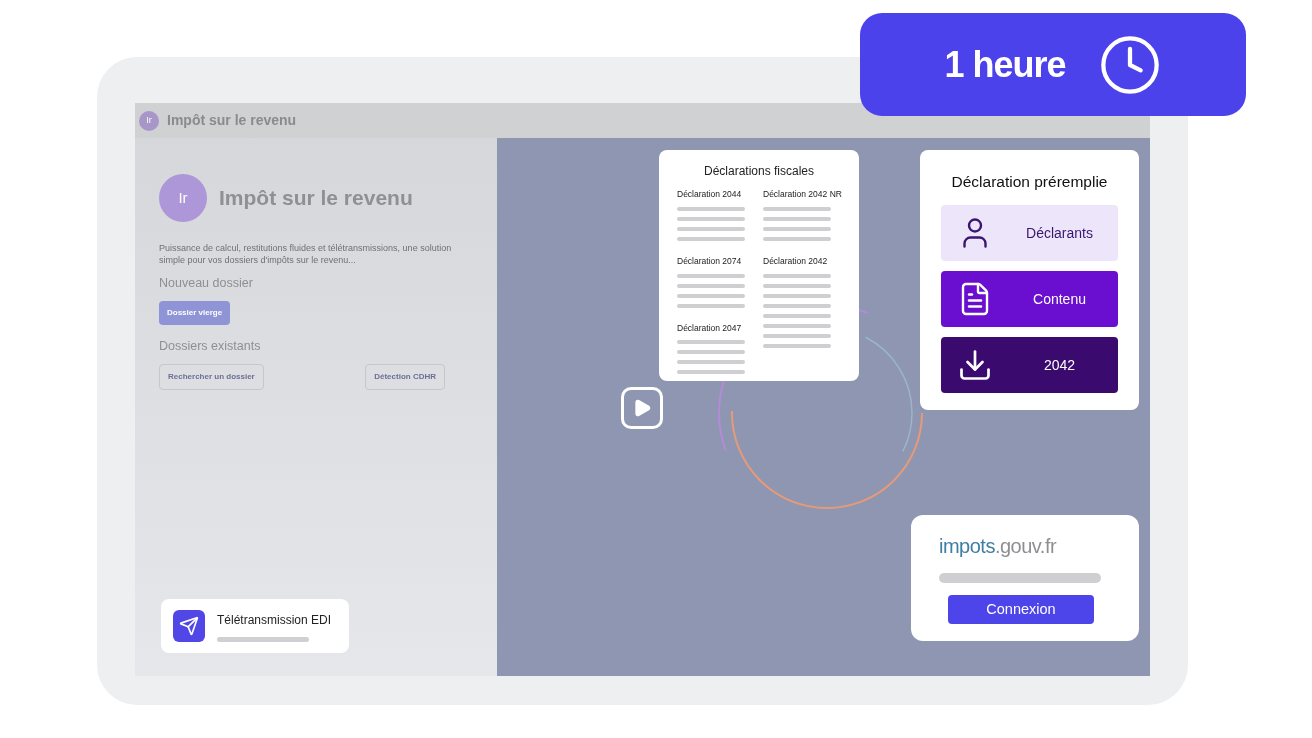 The width and height of the screenshot is (1312, 738). Describe the element at coordinates (758, 171) in the screenshot. I see `fiscal-title: Déclarations fiscales` at that location.